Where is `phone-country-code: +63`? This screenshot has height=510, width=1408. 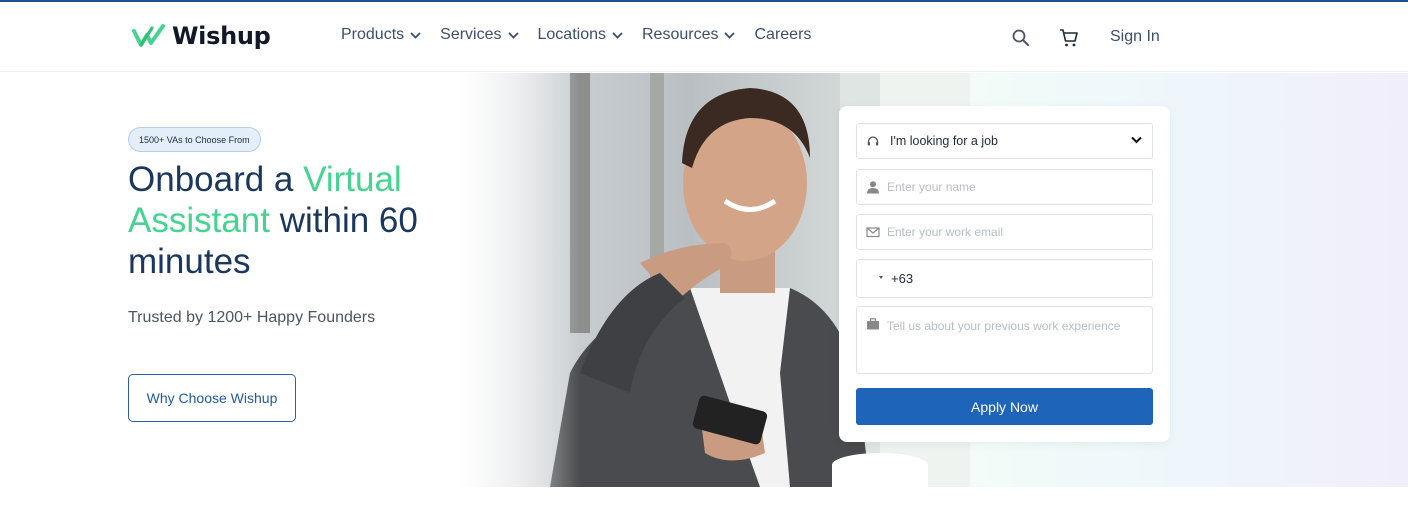 phone-country-code: +63 is located at coordinates (902, 278).